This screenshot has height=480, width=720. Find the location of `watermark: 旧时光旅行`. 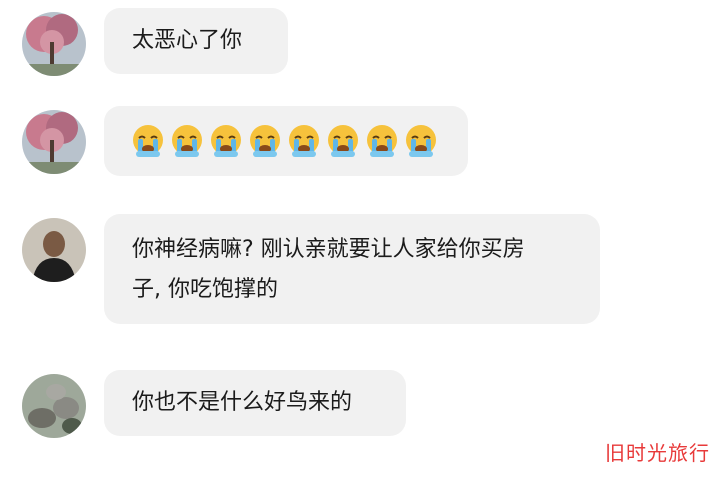

watermark: 旧时光旅行 is located at coordinates (657, 453).